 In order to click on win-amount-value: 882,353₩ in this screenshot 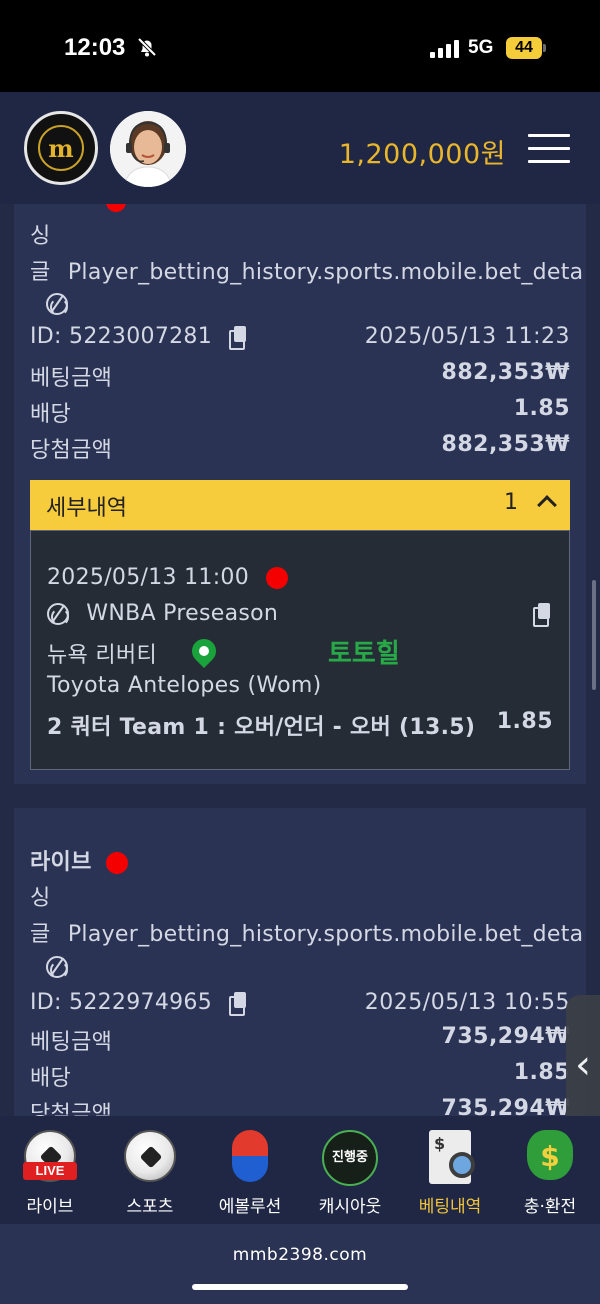, I will do `click(505, 444)`.